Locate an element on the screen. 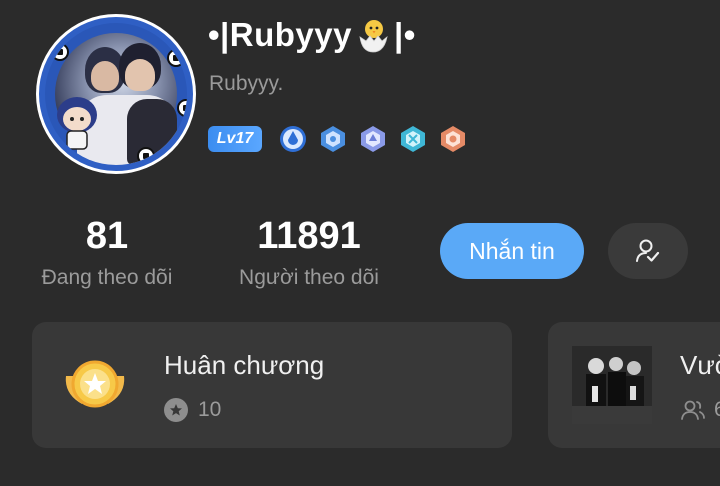 The image size is (720, 486). following-label: Đang theo dõi is located at coordinates (107, 277).